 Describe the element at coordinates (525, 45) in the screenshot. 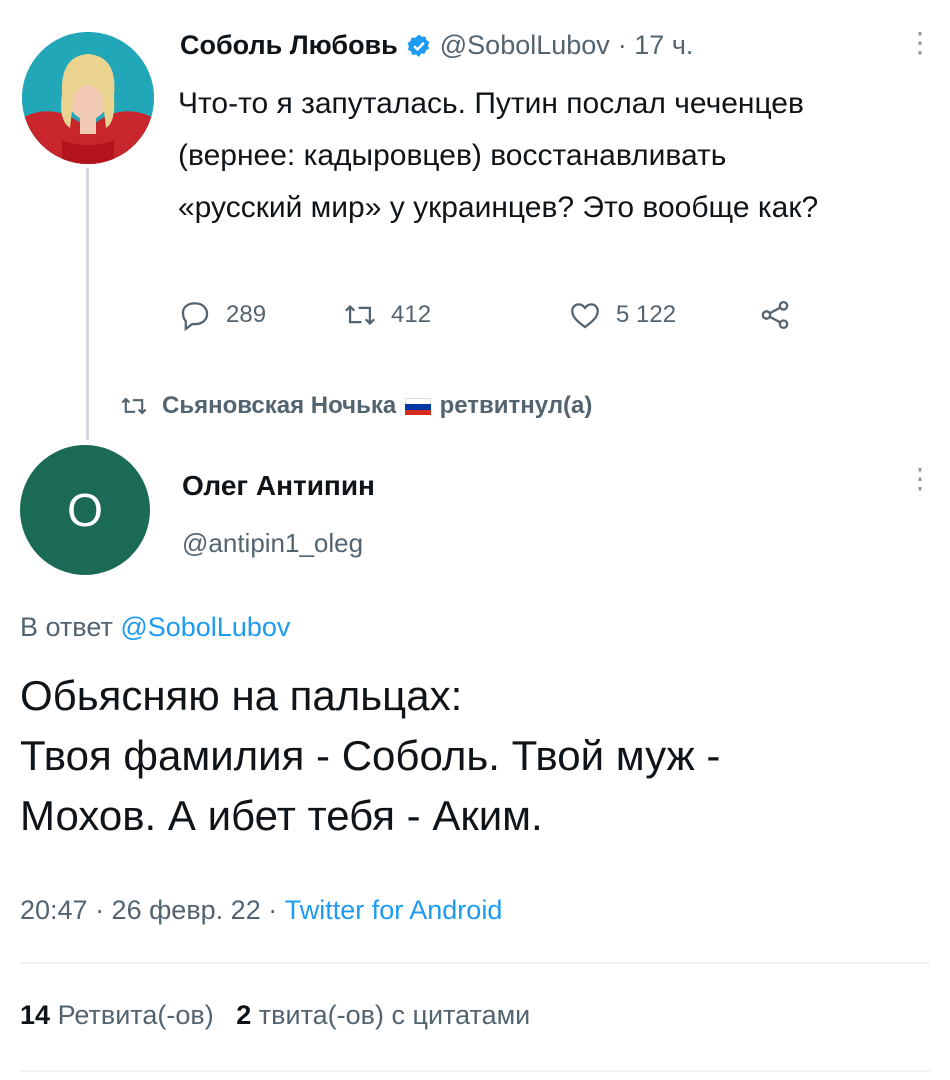

I see `author-handle: @SobolLubov` at that location.